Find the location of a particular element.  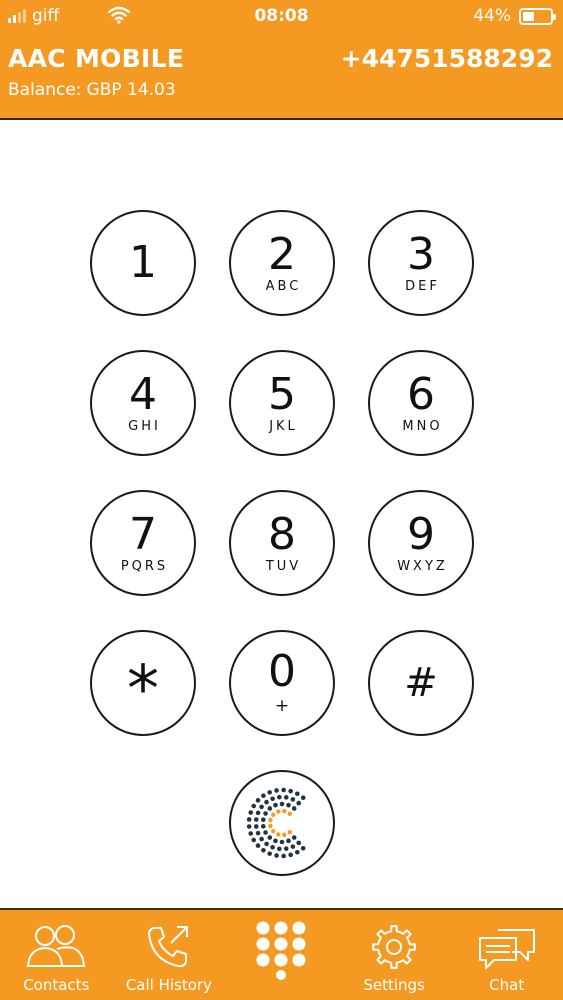

key-digit: 2 is located at coordinates (282, 254).